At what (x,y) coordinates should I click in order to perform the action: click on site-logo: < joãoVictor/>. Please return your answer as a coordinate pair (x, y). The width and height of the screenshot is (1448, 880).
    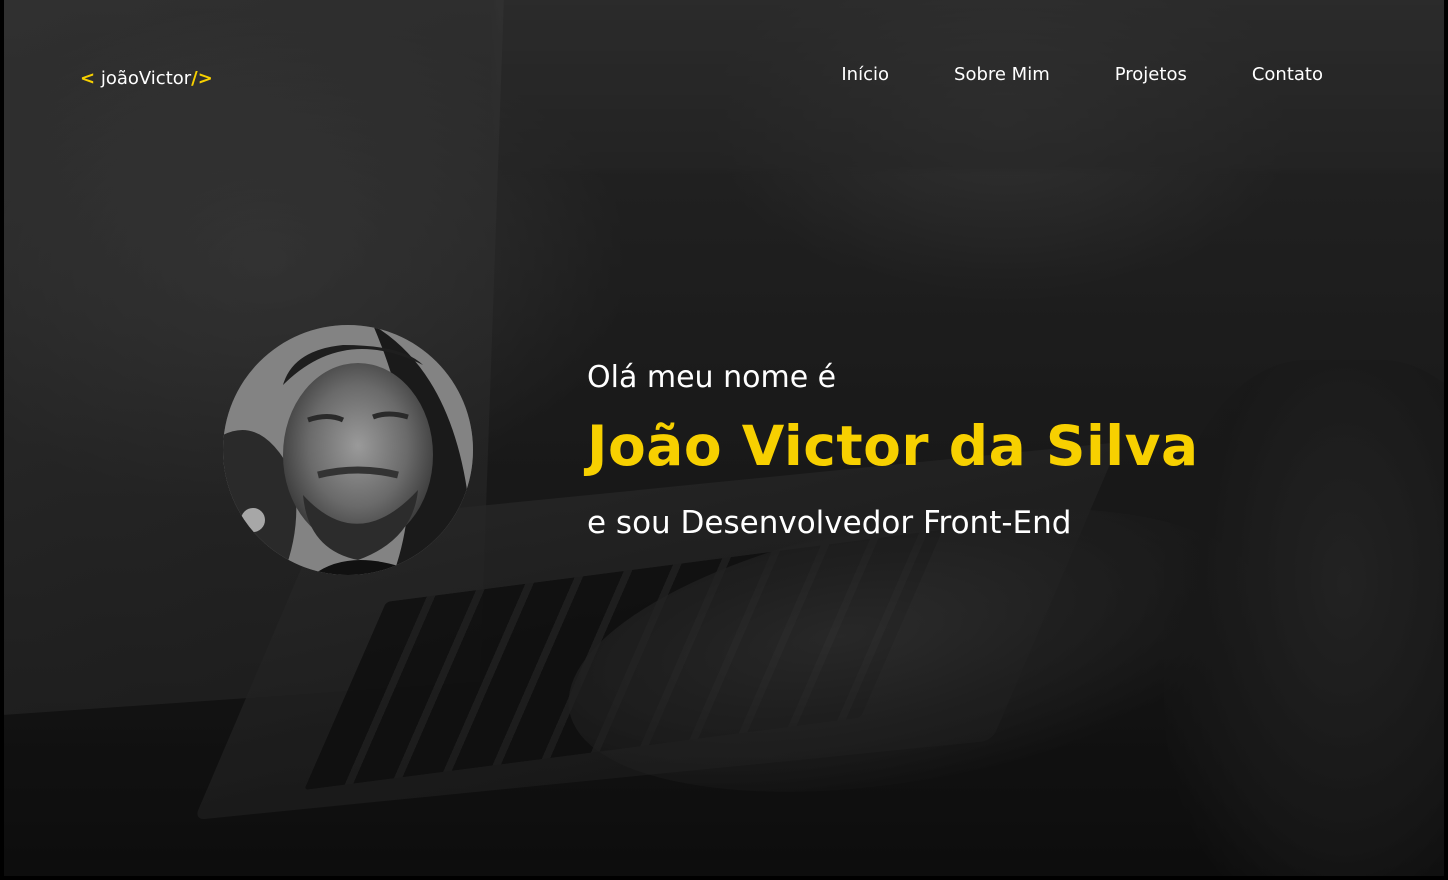
    Looking at the image, I should click on (146, 78).